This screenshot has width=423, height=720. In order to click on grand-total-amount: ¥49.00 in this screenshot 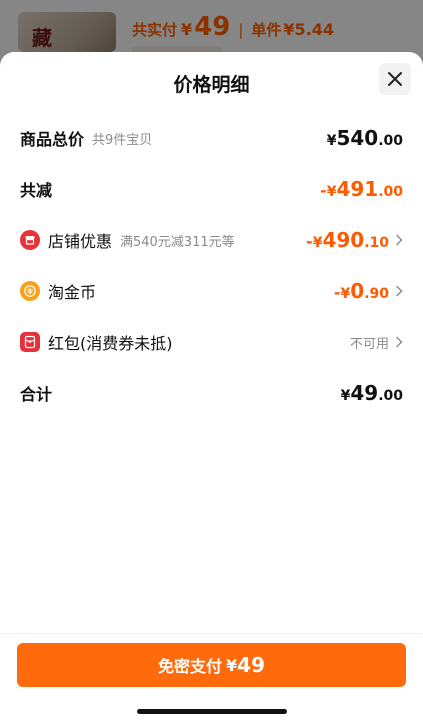, I will do `click(372, 393)`.